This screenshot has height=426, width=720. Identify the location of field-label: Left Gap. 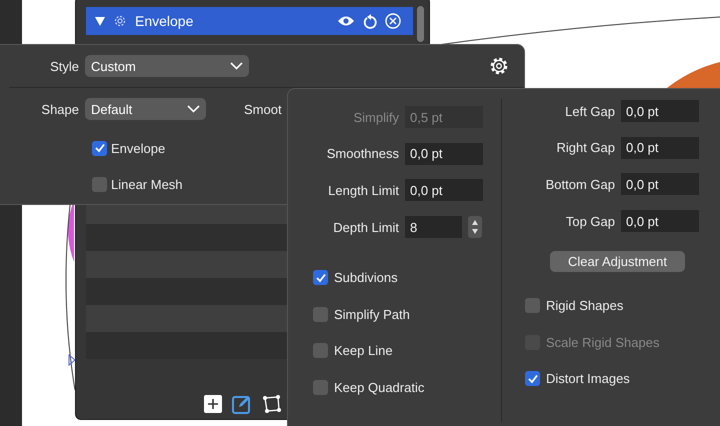
(589, 111).